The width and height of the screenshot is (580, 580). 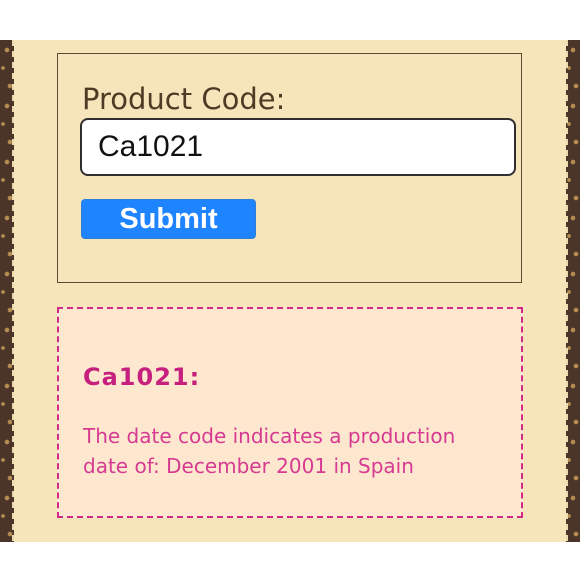 What do you see at coordinates (567, 291) in the screenshot?
I see `right-stitch-line` at bounding box center [567, 291].